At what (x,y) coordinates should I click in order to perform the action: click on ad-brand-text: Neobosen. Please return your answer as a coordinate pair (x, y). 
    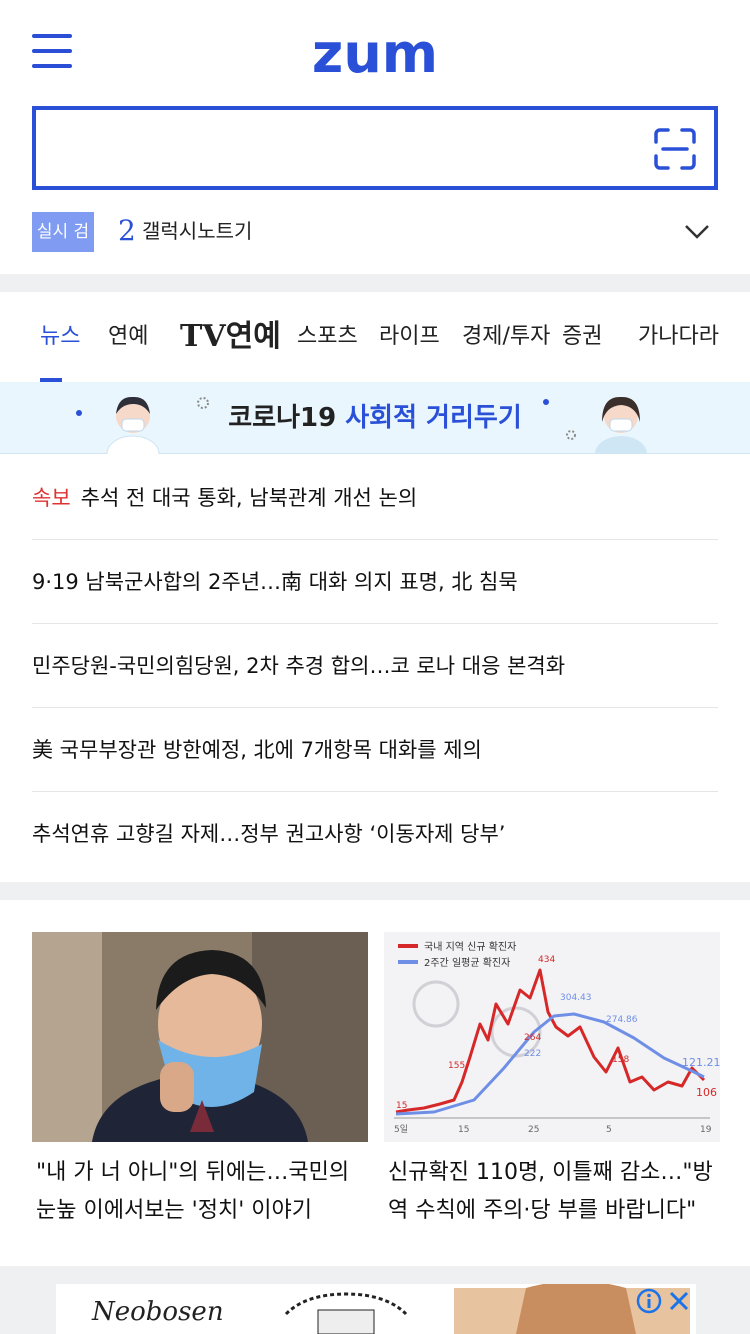
    Looking at the image, I should click on (157, 1312).